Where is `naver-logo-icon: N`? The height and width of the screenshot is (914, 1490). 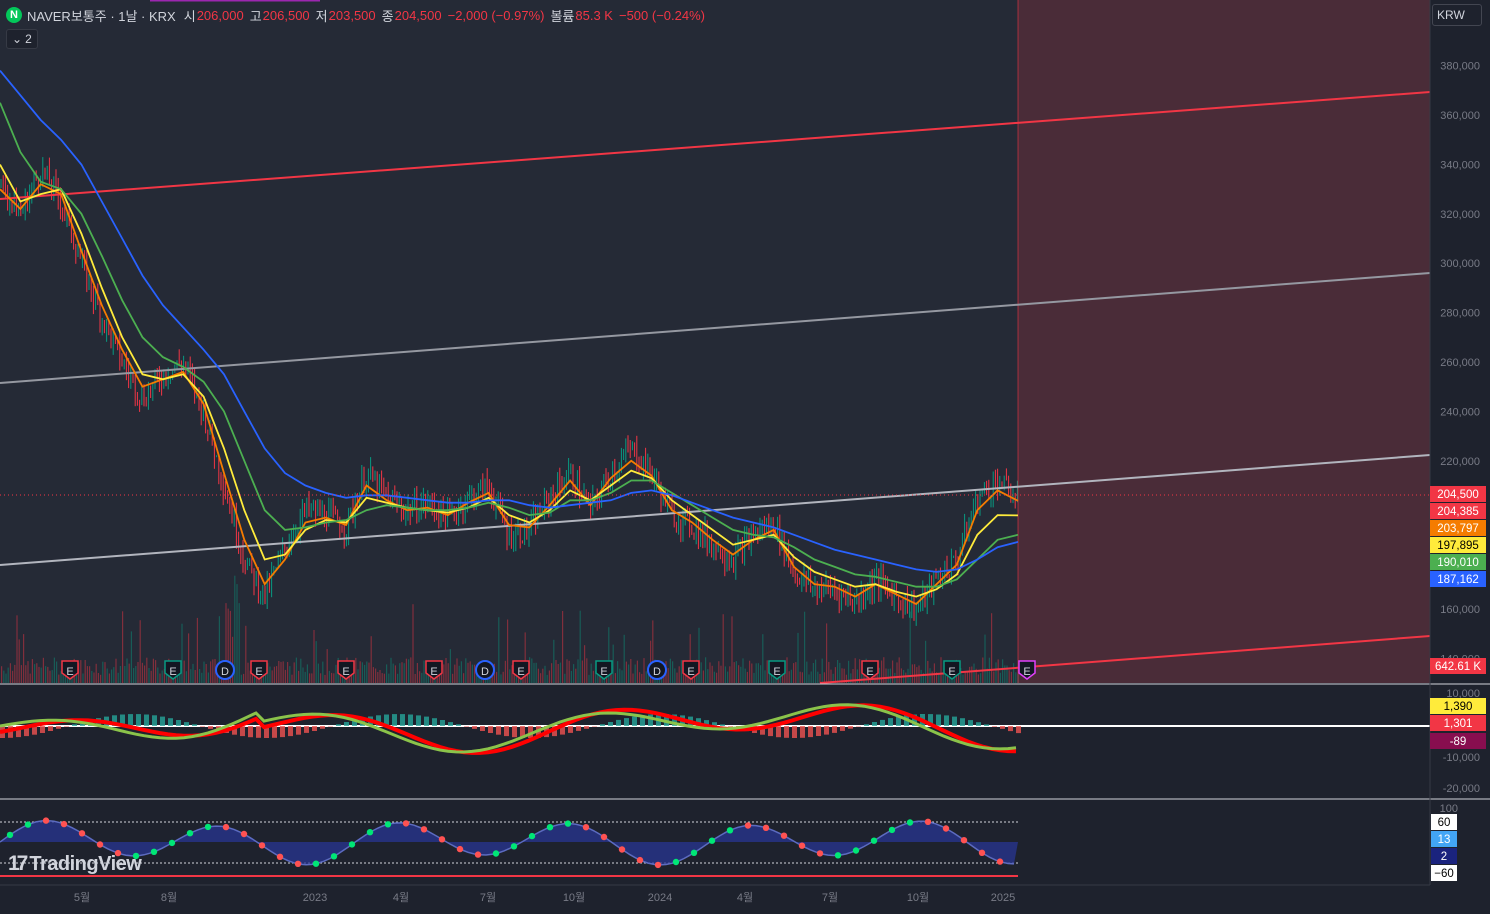 naver-logo-icon: N is located at coordinates (14, 15).